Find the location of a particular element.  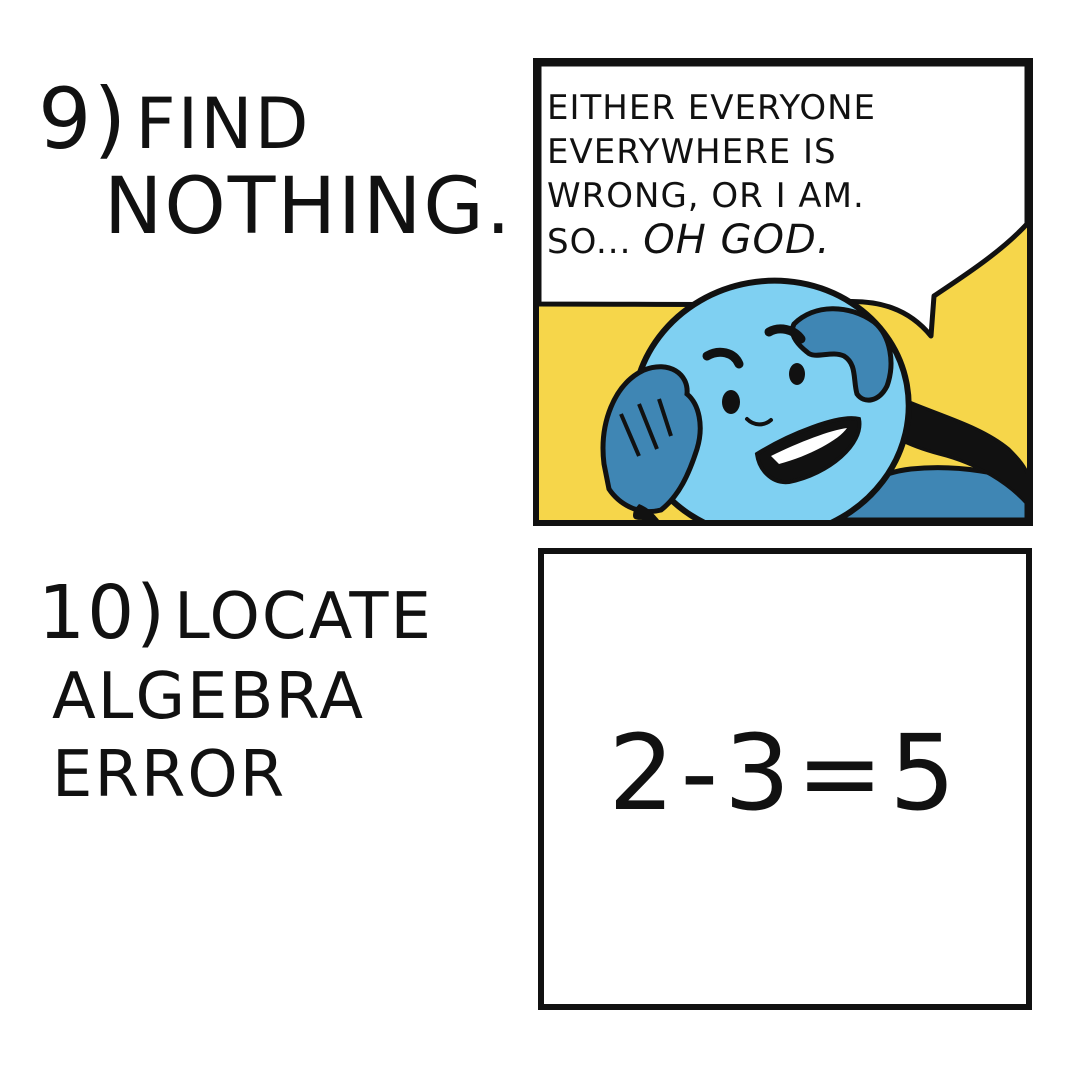

step-10-title-line-1: LOCATE is located at coordinates (303, 617).